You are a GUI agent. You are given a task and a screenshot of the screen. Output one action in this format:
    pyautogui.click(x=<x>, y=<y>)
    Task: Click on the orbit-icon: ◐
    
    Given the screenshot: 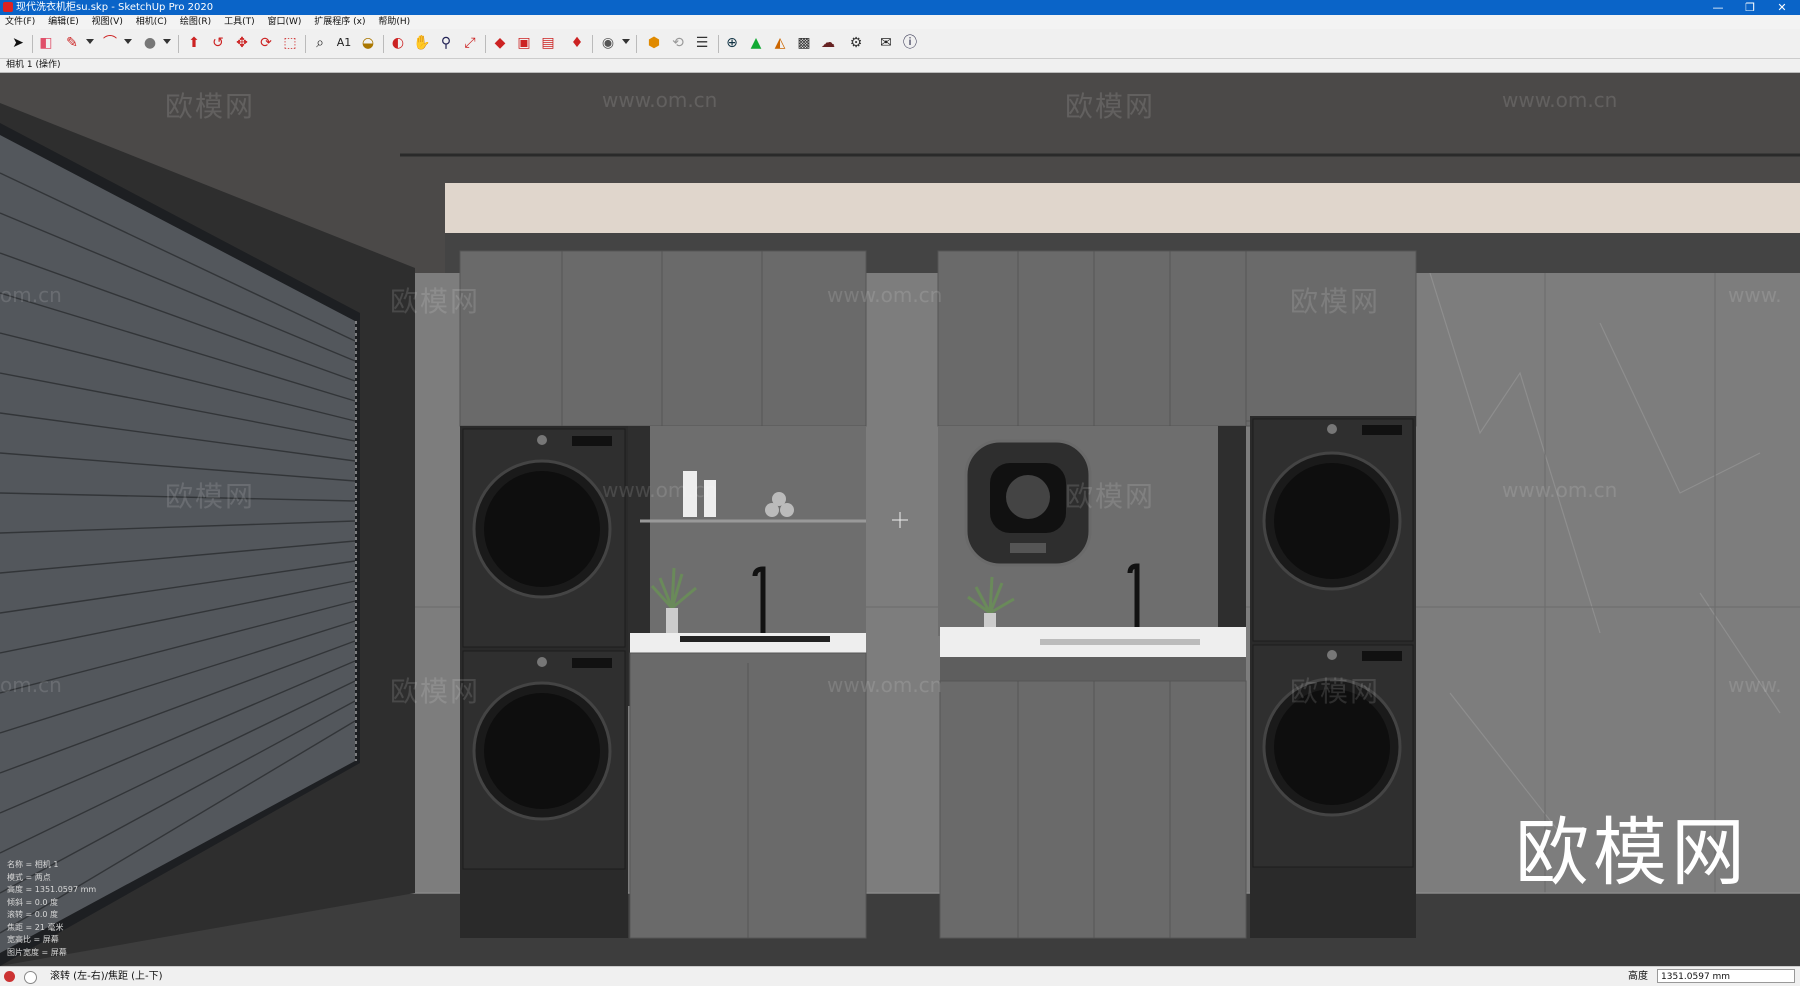 What is the action you would take?
    pyautogui.click(x=398, y=43)
    